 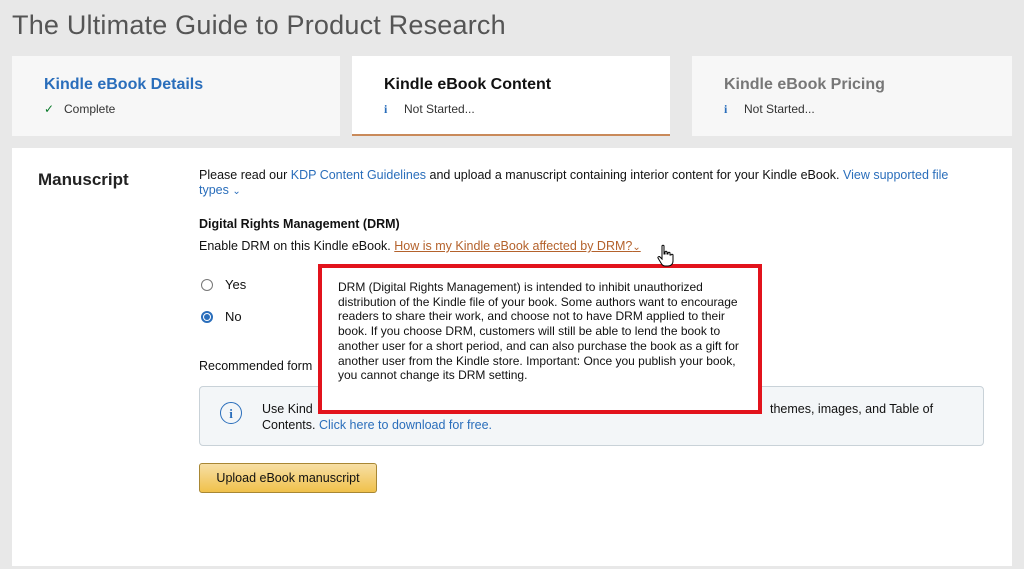 I want to click on recommended-format-label: Recommended form, so click(x=256, y=366).